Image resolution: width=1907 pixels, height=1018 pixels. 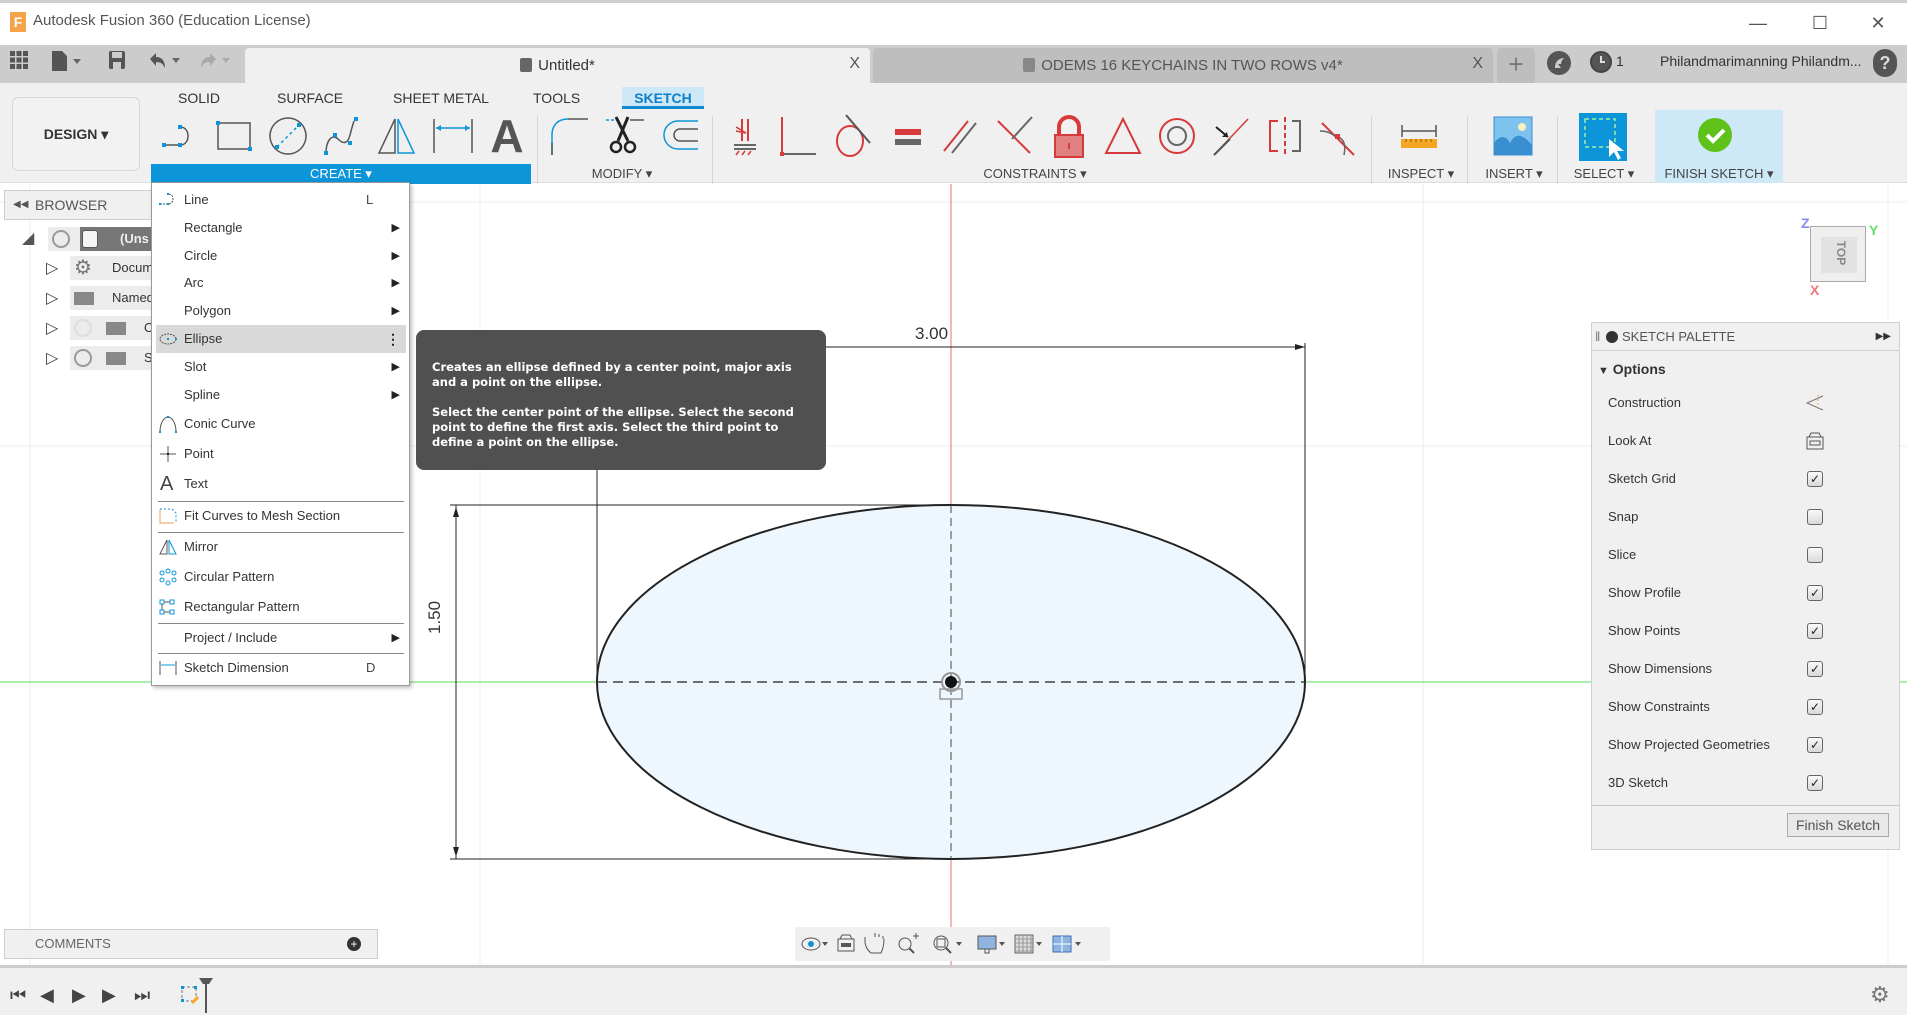 I want to click on browser-panel-header: ◀◀ BROWSER, so click(x=78, y=205).